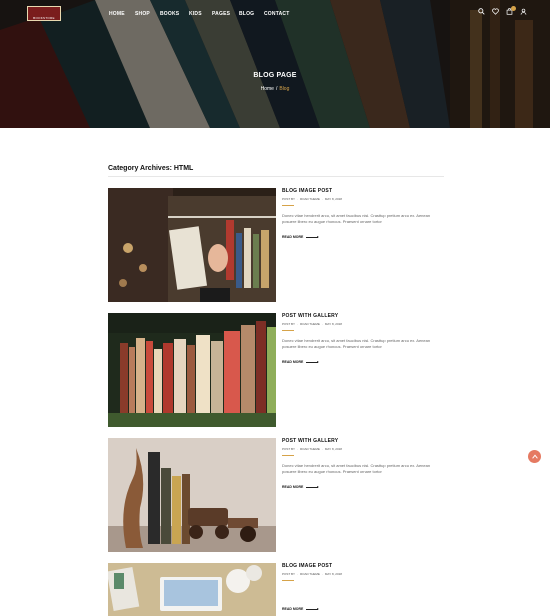 The width and height of the screenshot is (550, 616). Describe the element at coordinates (510, 12) in the screenshot. I see `cart-icon` at that location.